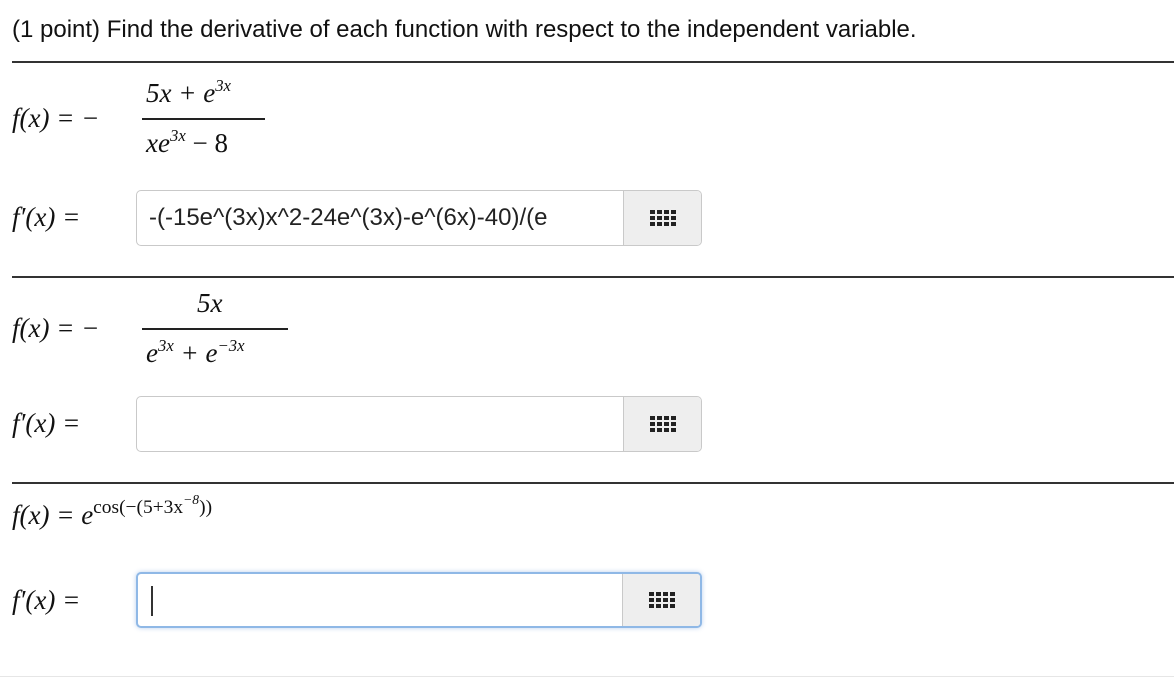  I want to click on footer-divider, so click(587, 676).